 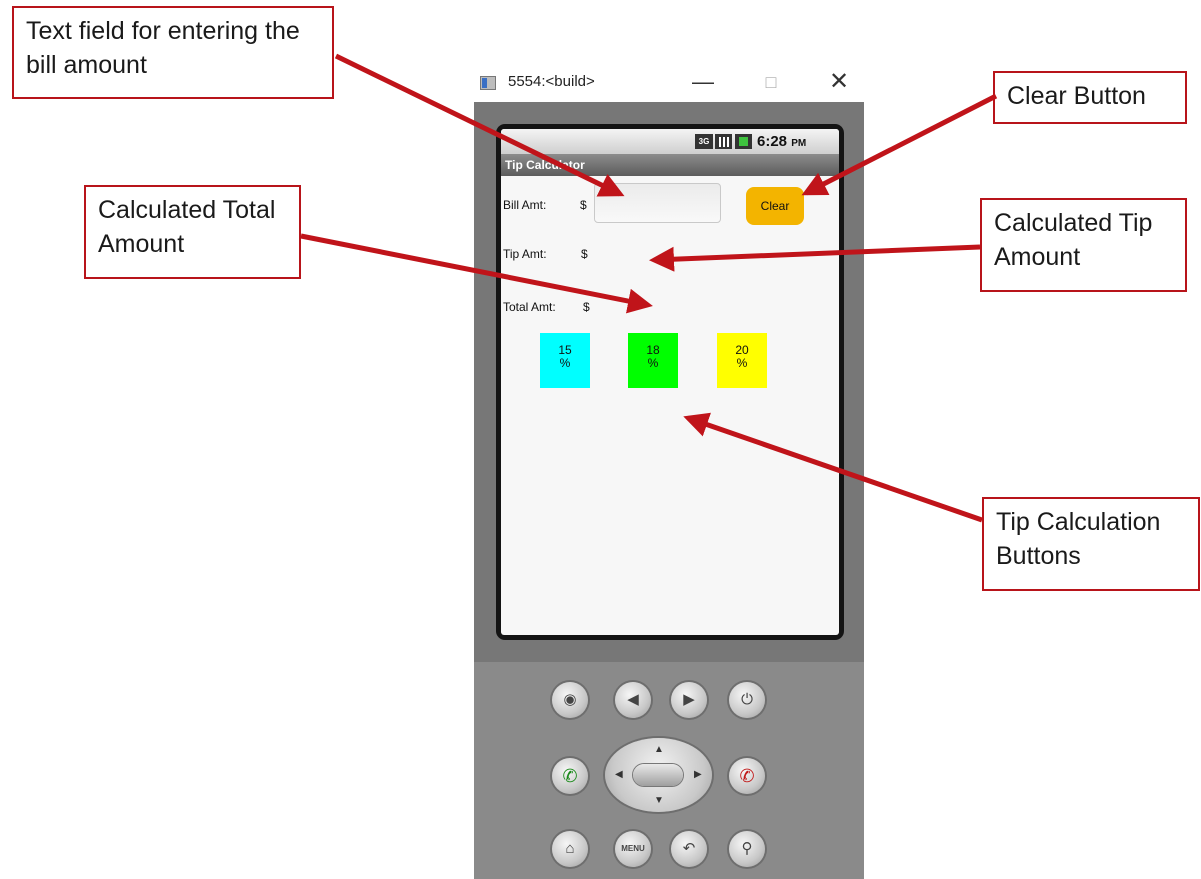 I want to click on status-clock: 6:28 PM, so click(x=781, y=141).